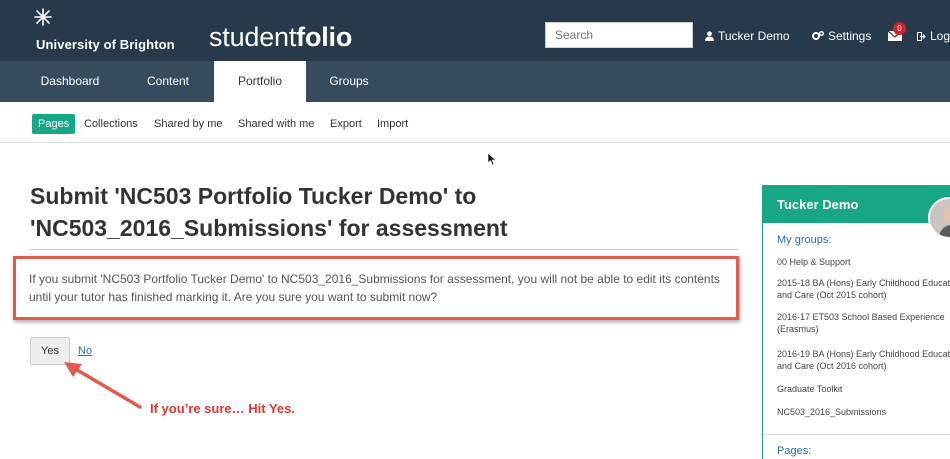 This screenshot has width=950, height=459. Describe the element at coordinates (940, 218) in the screenshot. I see `avatar-person-icon` at that location.